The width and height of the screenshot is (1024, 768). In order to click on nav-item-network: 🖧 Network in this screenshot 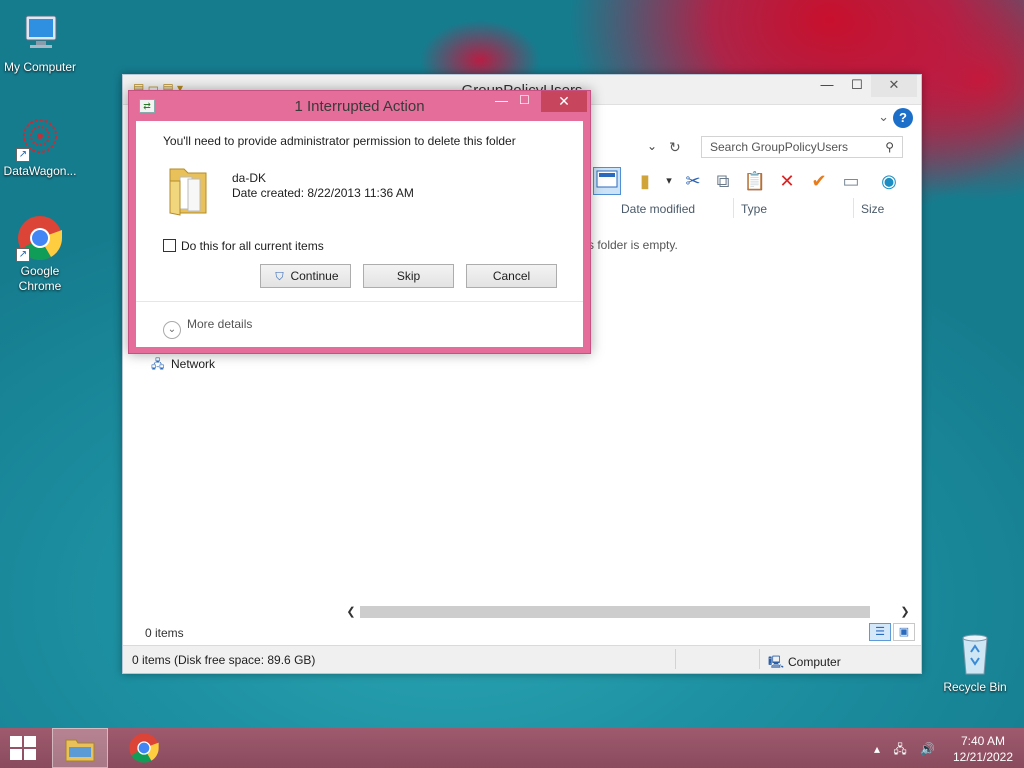, I will do `click(183, 365)`.